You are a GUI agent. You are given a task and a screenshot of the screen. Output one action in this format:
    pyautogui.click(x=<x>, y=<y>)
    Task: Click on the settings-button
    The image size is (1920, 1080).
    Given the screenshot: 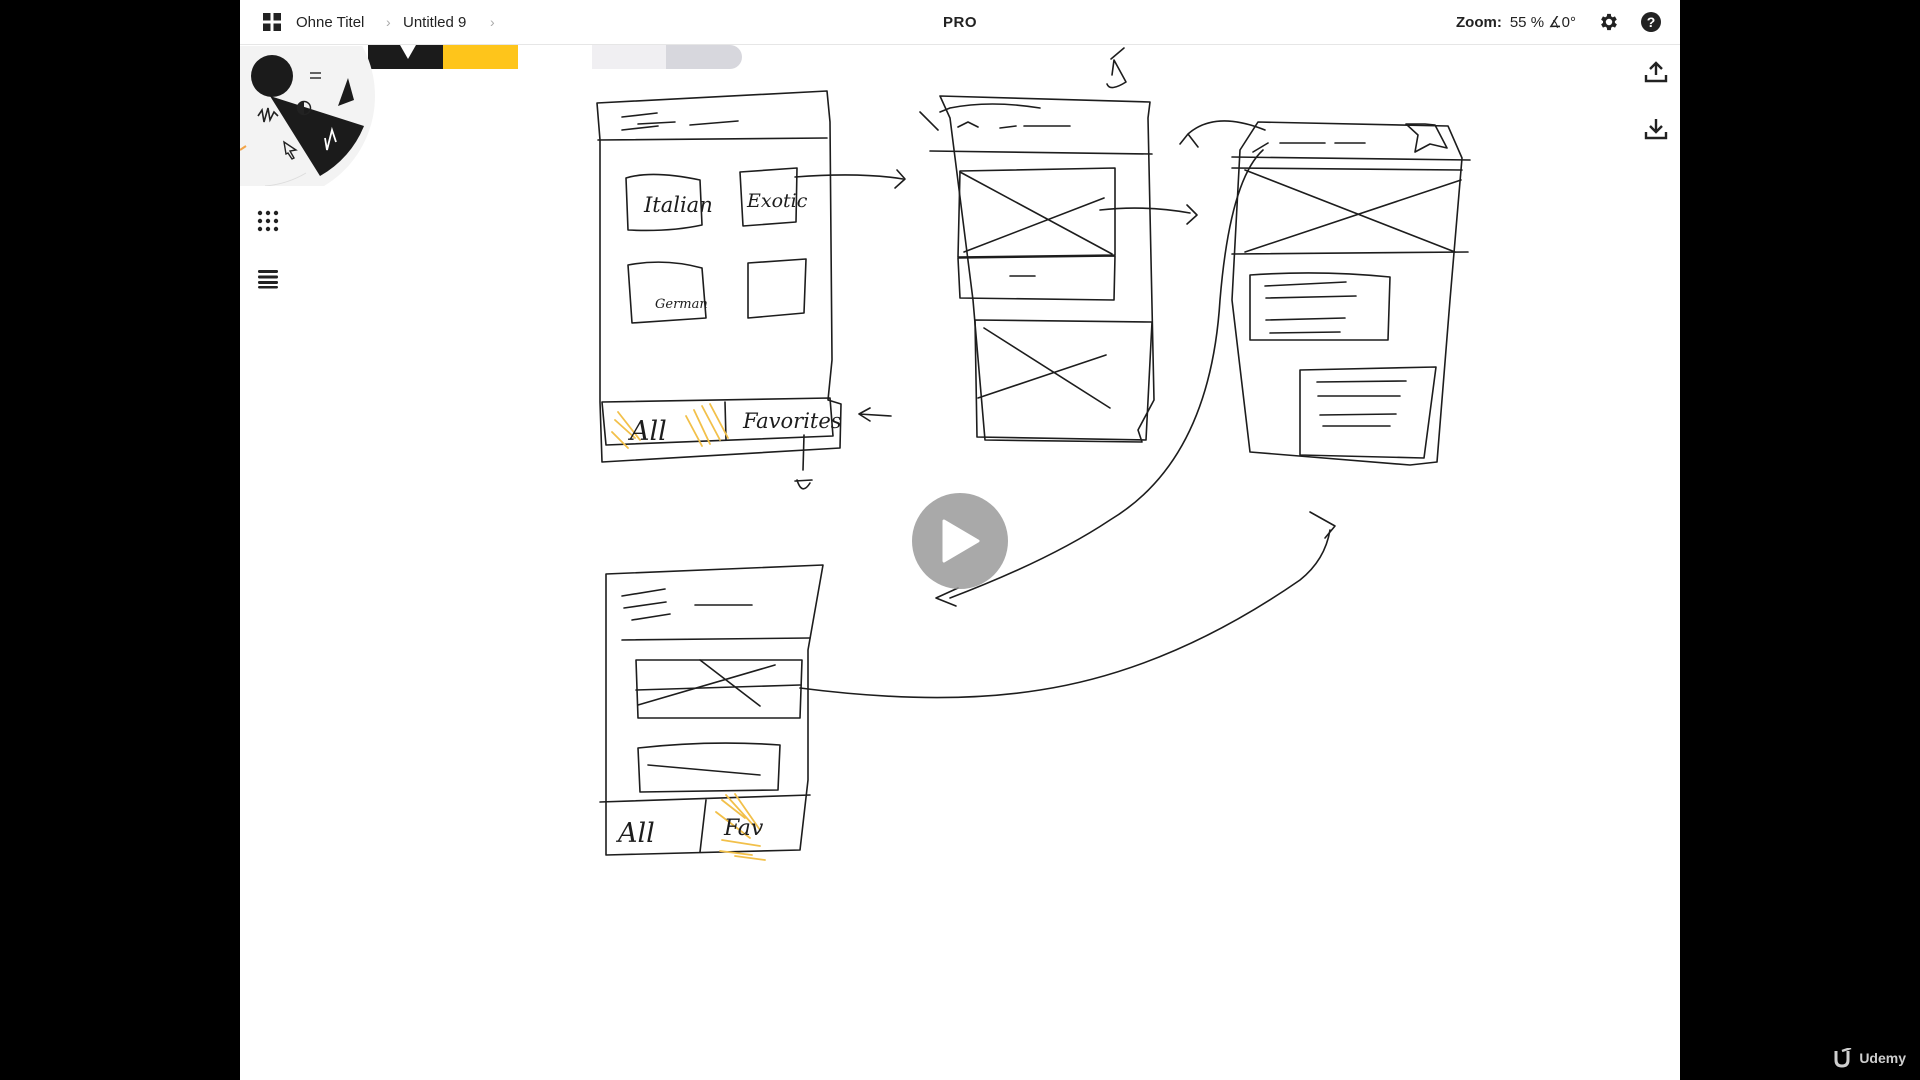 What is the action you would take?
    pyautogui.click(x=1609, y=22)
    